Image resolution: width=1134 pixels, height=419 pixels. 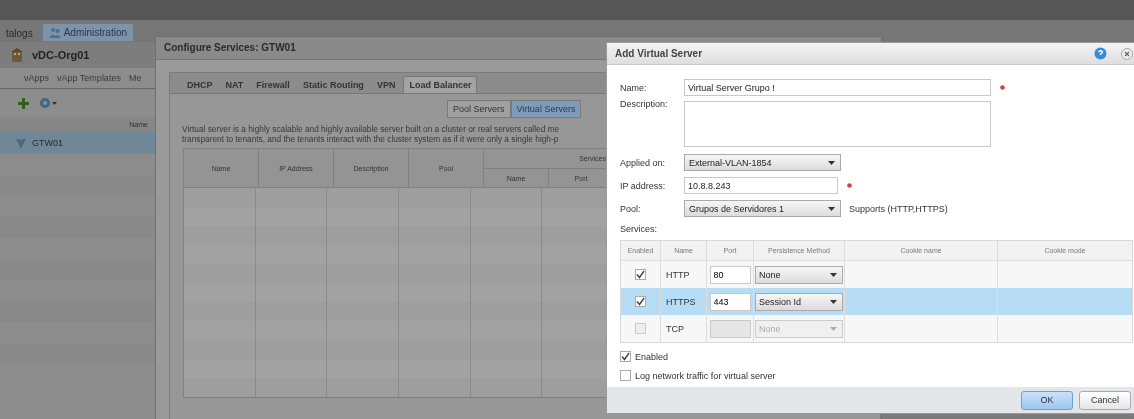 I want to click on service-row: HTTPS 443 Session Id, so click(x=876, y=301).